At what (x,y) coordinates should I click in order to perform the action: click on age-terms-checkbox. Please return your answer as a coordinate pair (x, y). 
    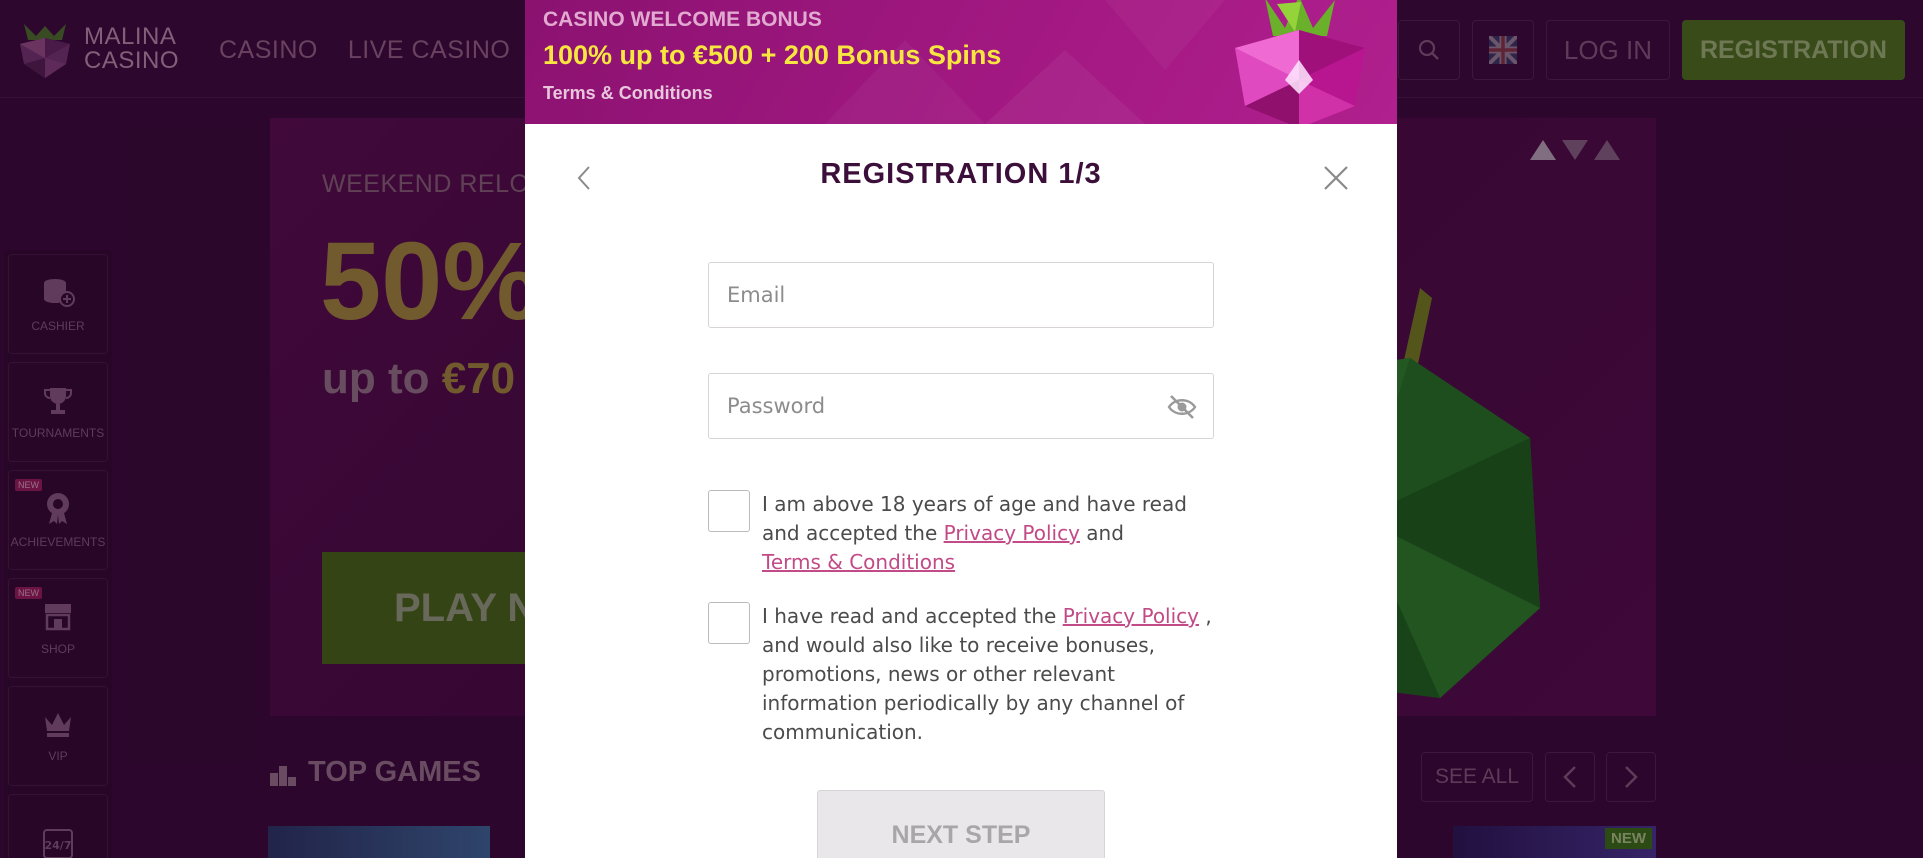
    Looking at the image, I should click on (729, 511).